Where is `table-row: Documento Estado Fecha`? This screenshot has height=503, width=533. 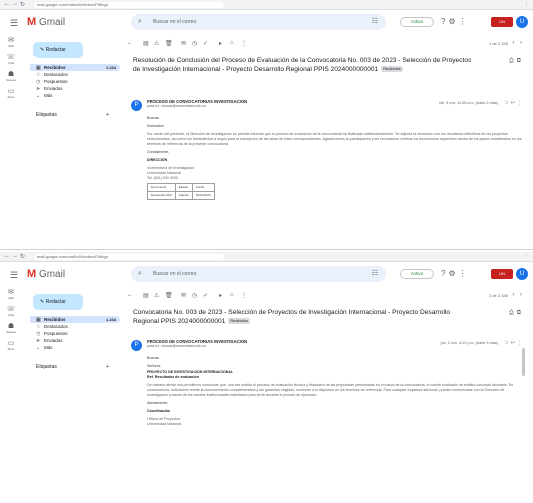
table-row: Documento Estado Fecha is located at coordinates (181, 187).